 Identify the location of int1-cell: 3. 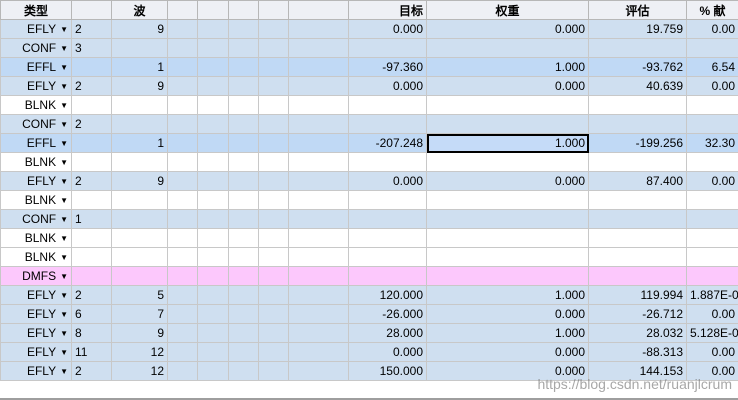
(91, 48).